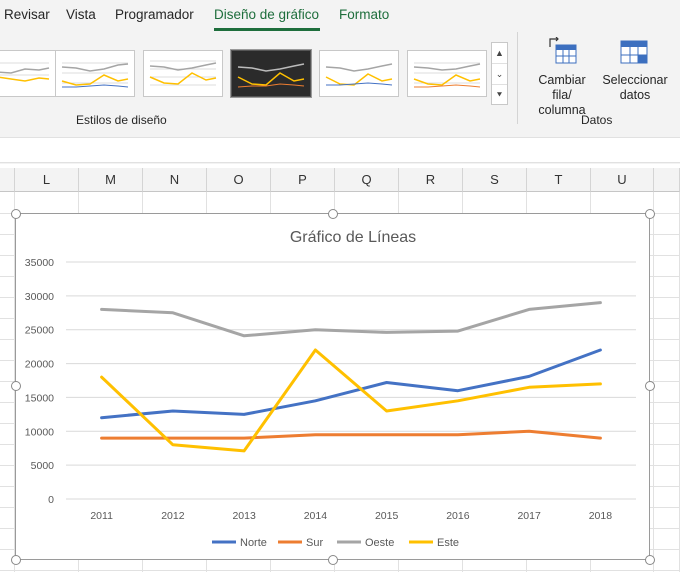  Describe the element at coordinates (650, 214) in the screenshot. I see `chart-resize-handle-tr` at that location.